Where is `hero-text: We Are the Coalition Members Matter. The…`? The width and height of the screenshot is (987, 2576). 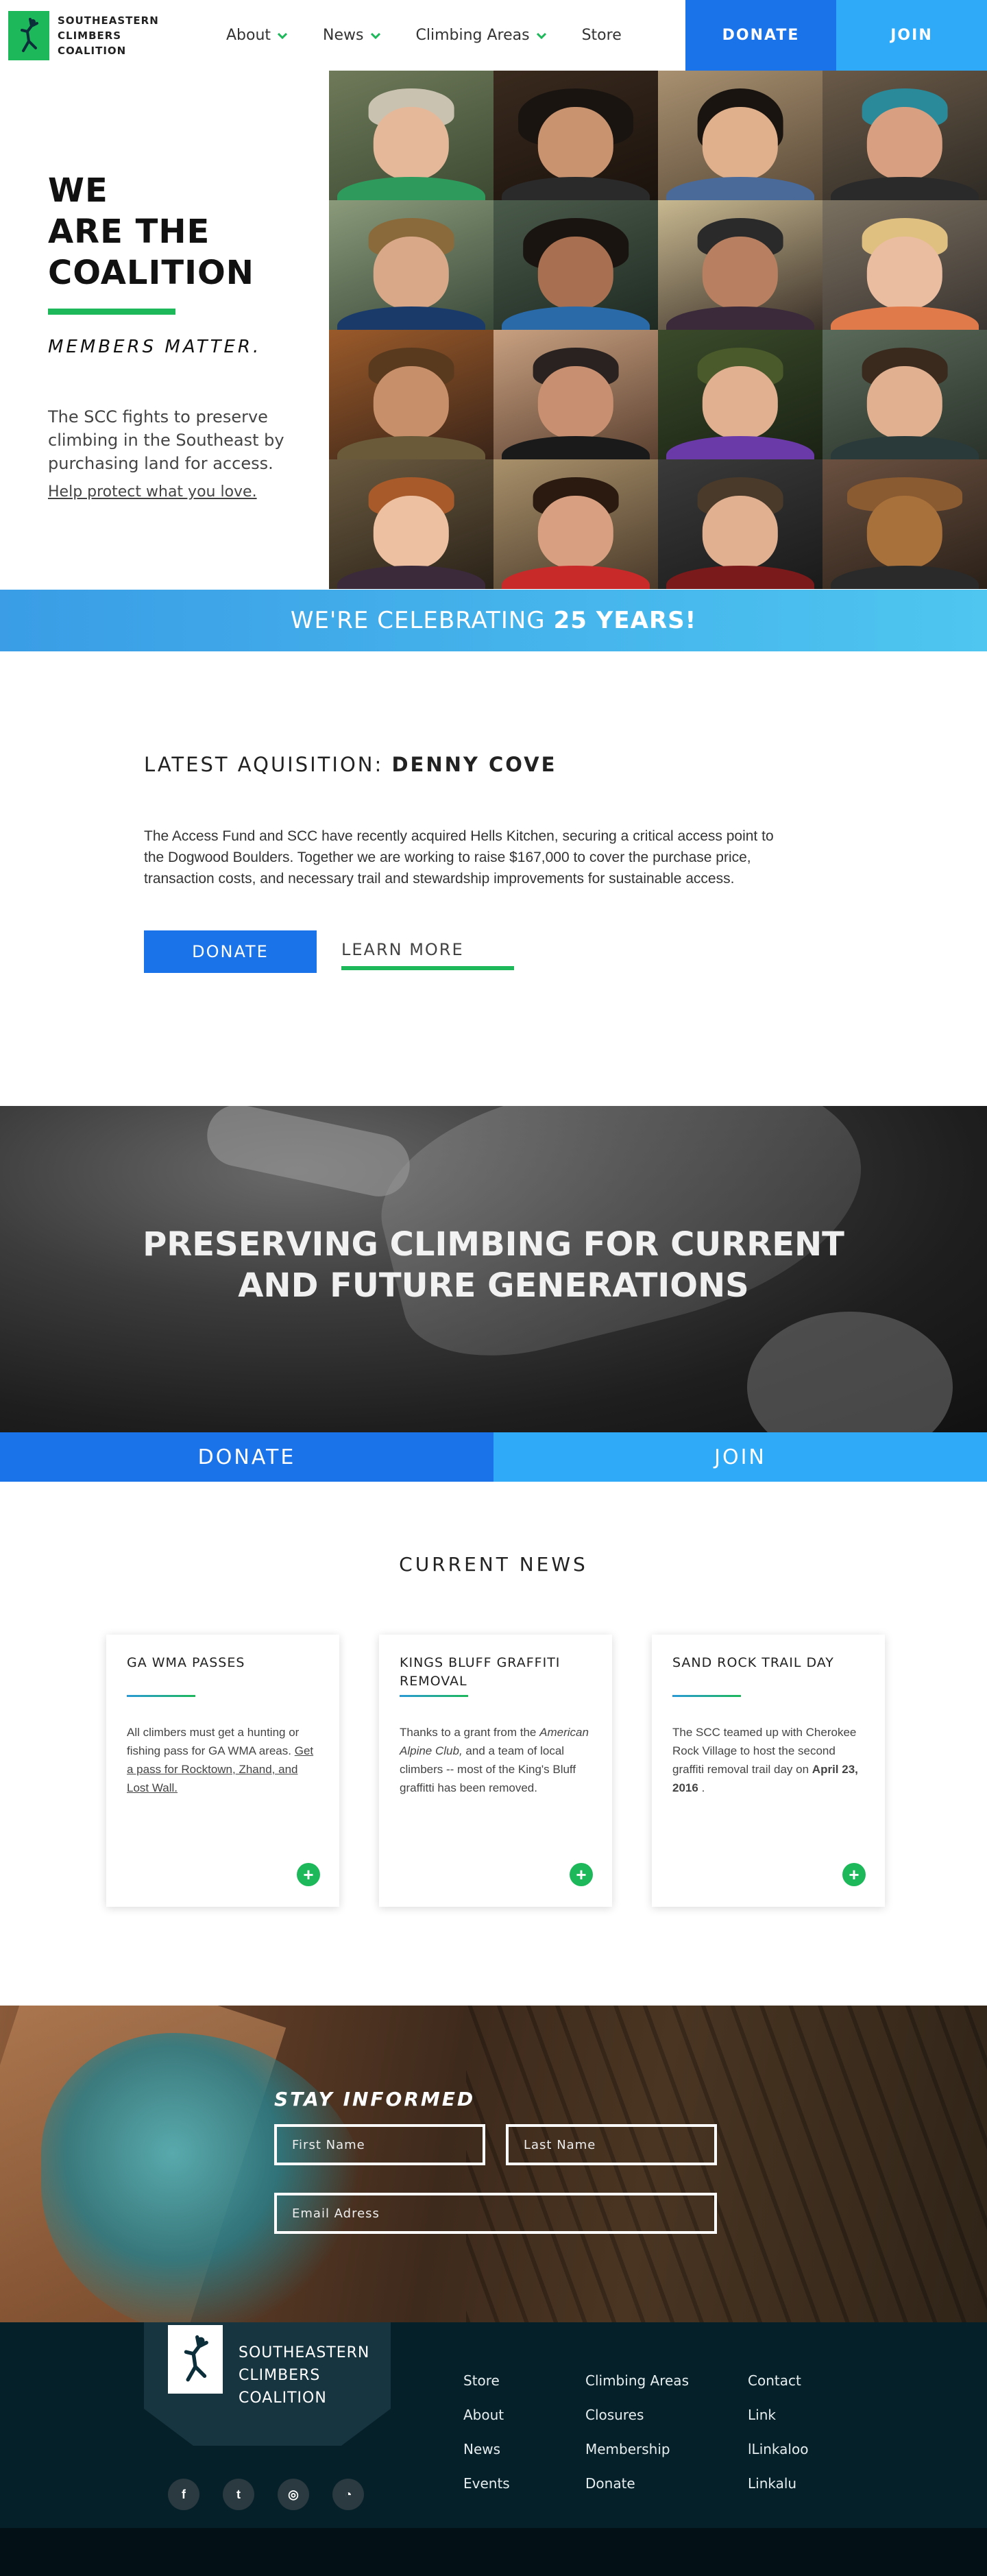 hero-text: We Are the Coalition Members Matter. The… is located at coordinates (164, 331).